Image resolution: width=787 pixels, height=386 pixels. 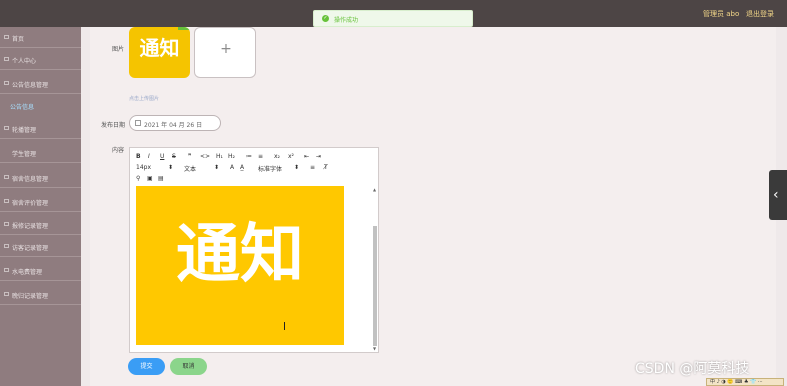 I want to click on sidebar-item-label: 学生管理, so click(x=24, y=154).